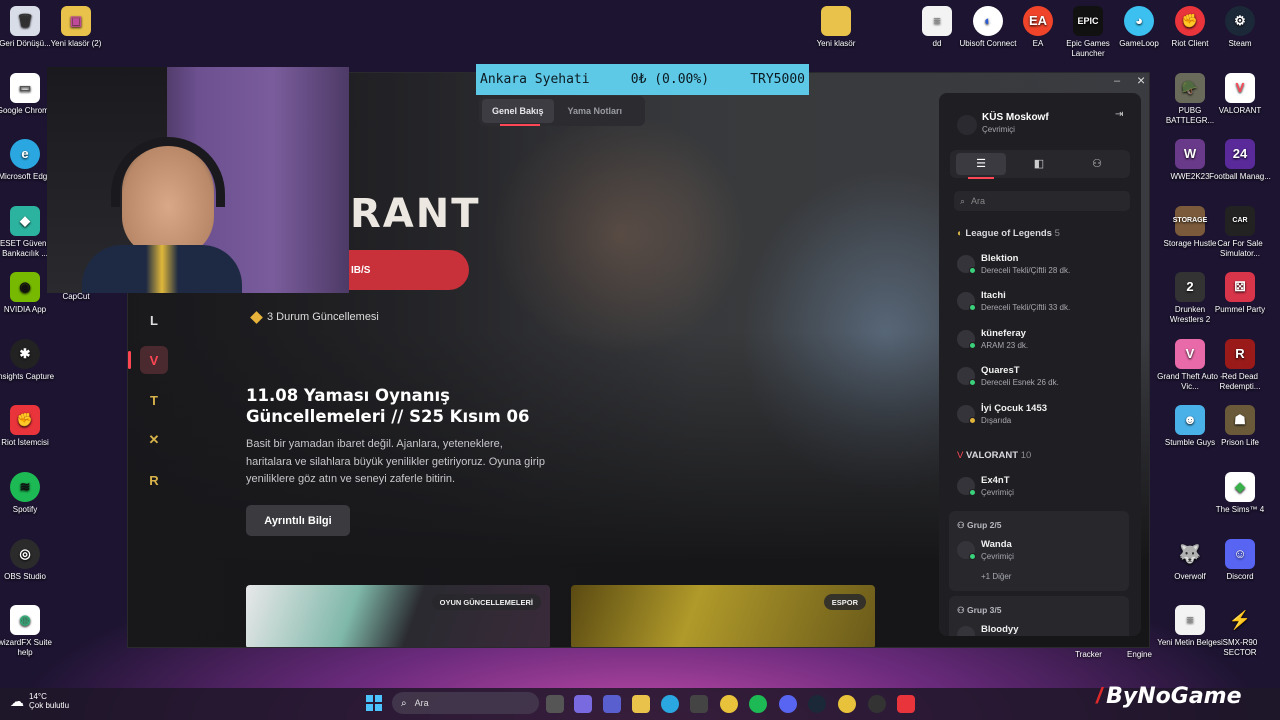  Describe the element at coordinates (465, 703) in the screenshot. I see `taskbar-search: ⌕ Ara` at that location.